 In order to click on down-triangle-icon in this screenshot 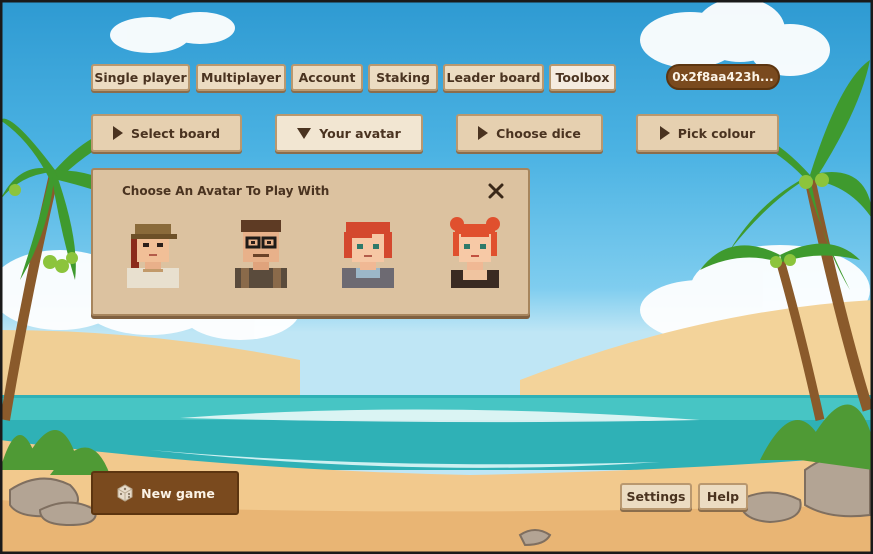, I will do `click(304, 133)`.